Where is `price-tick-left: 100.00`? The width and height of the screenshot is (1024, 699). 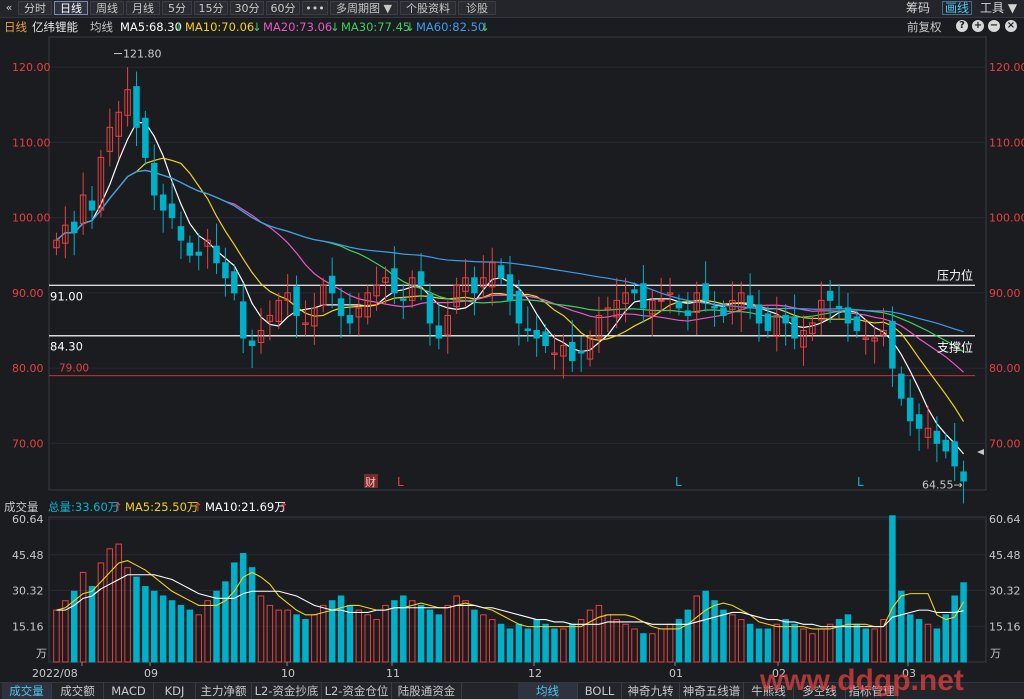 price-tick-left: 100.00 is located at coordinates (31, 218).